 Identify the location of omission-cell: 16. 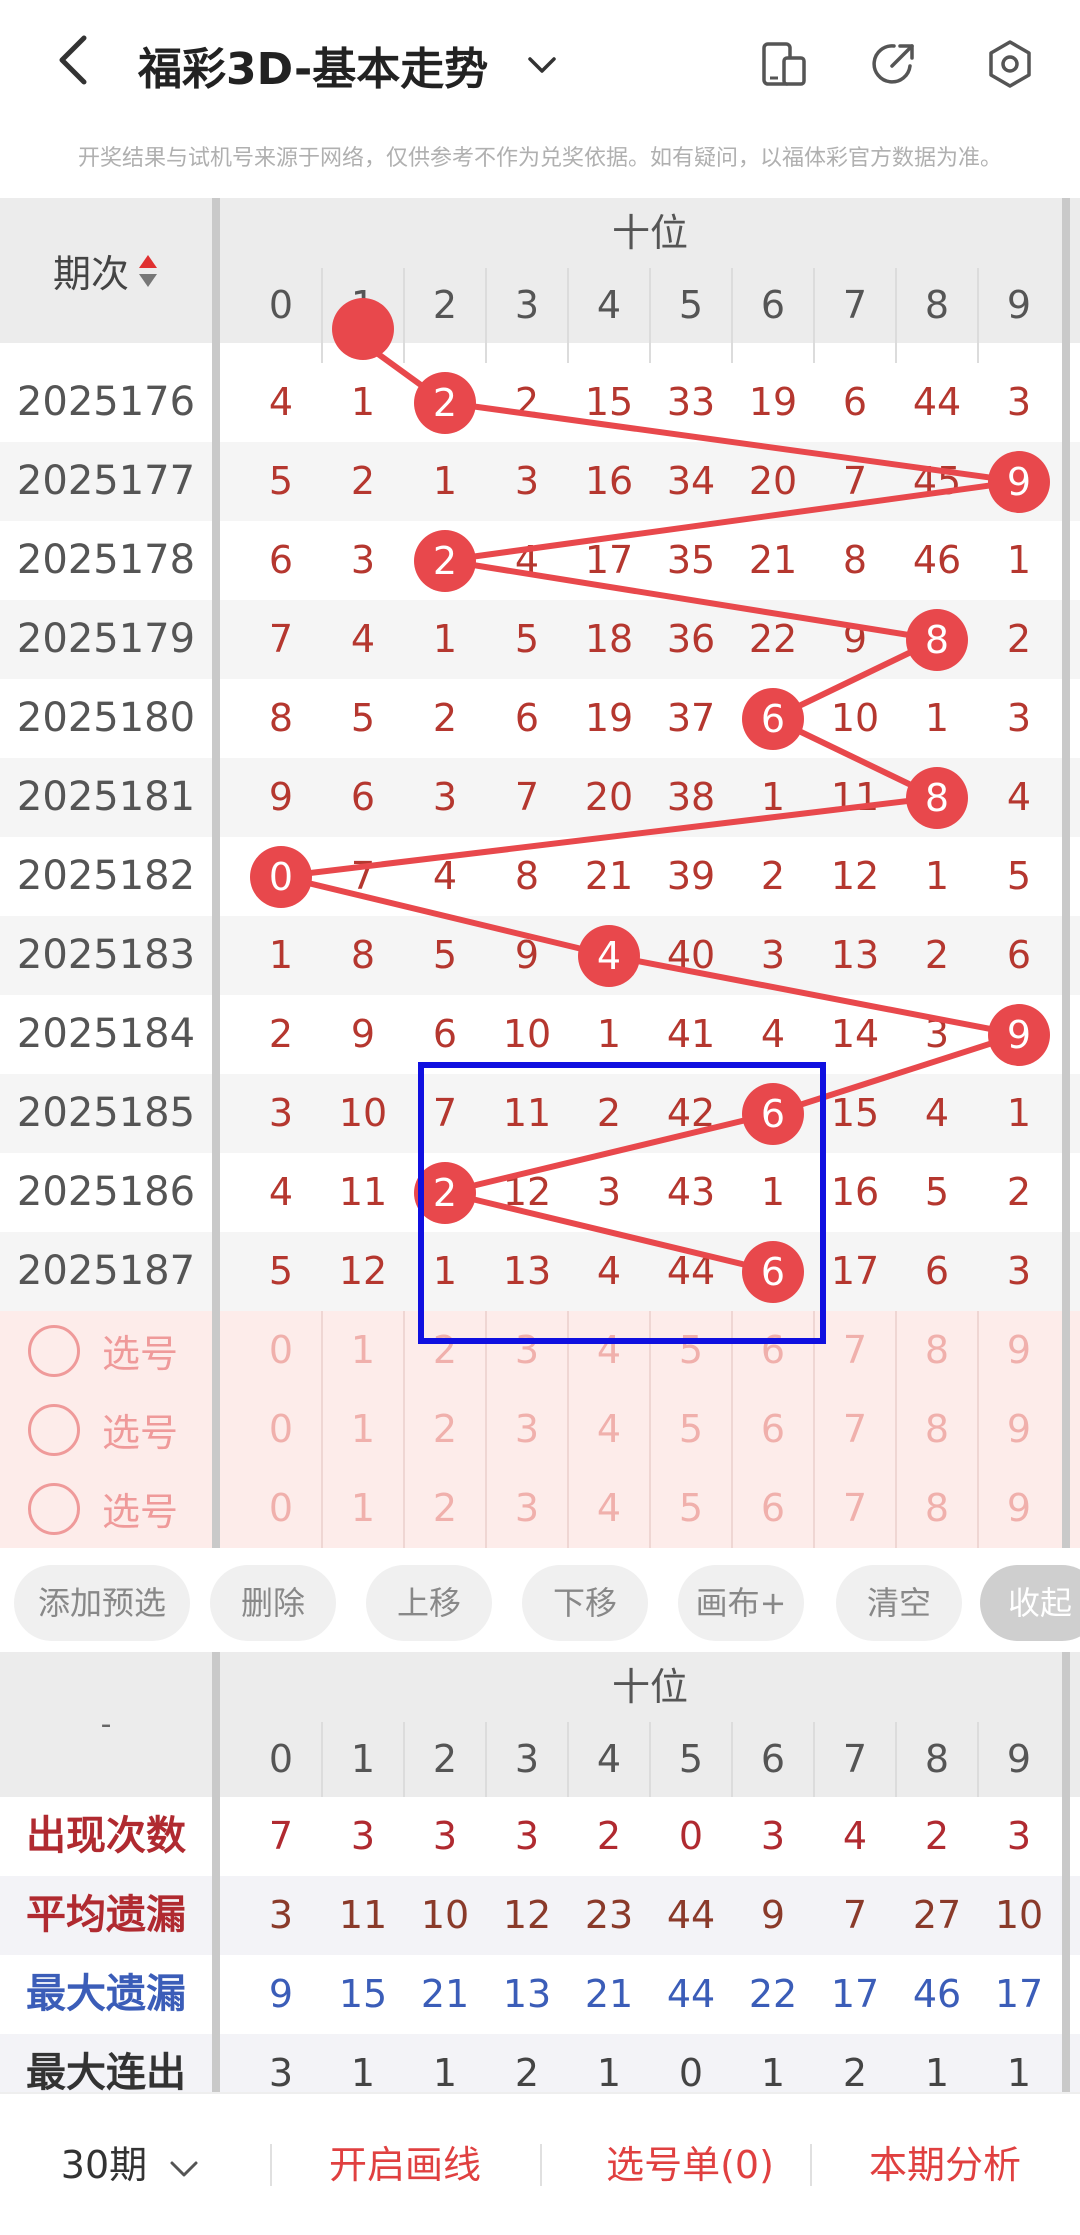
(855, 1192).